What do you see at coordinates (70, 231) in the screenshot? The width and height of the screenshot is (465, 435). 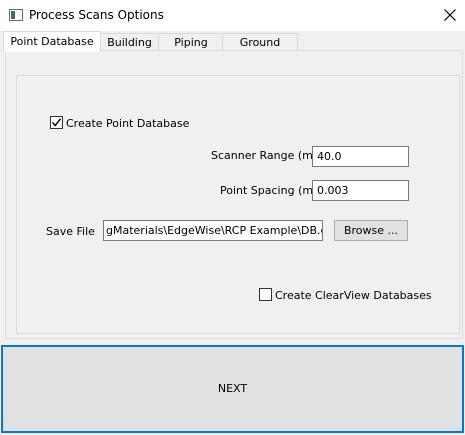 I see `save-file-label: Save File` at bounding box center [70, 231].